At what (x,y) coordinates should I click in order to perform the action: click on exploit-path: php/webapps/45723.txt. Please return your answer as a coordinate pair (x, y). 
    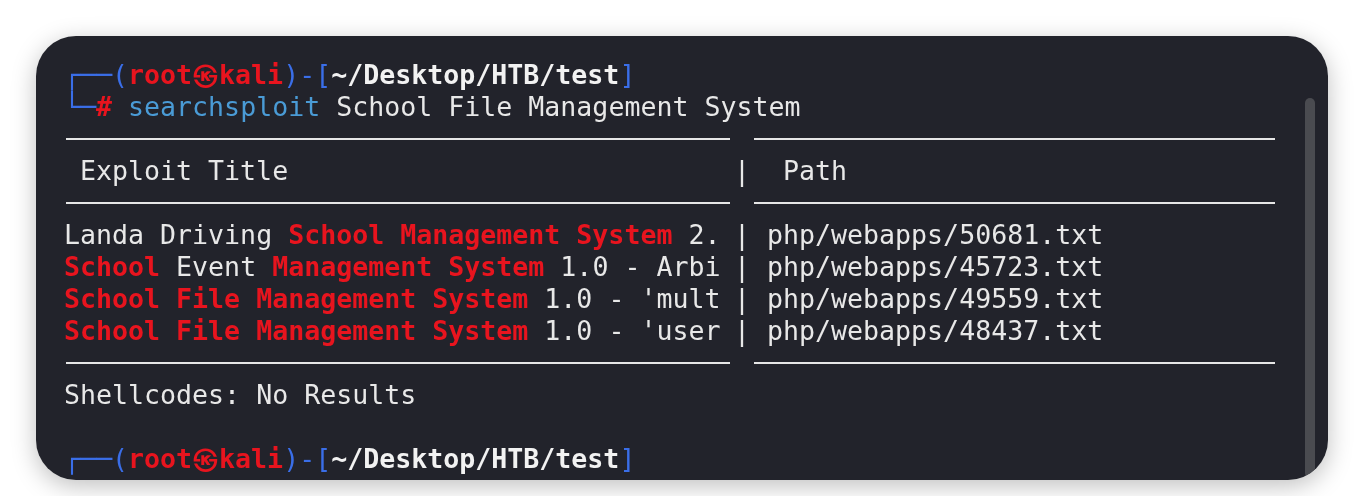
    Looking at the image, I should click on (935, 267).